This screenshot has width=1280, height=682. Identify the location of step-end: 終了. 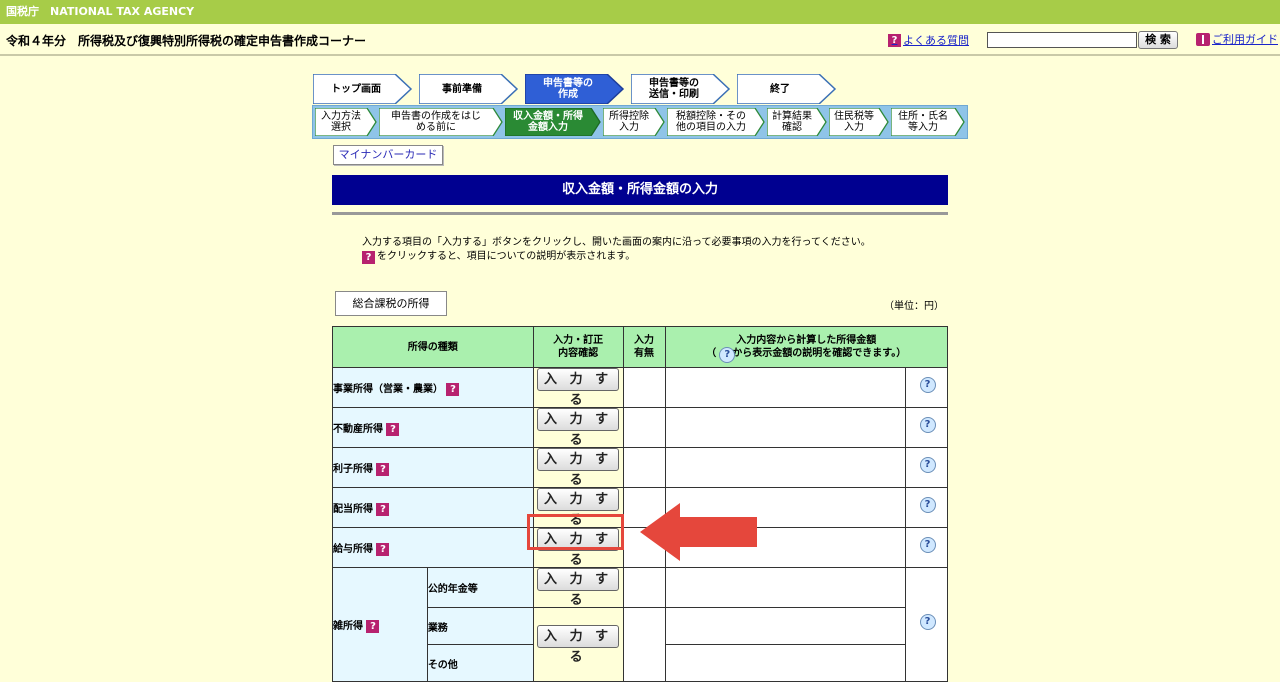
(787, 89).